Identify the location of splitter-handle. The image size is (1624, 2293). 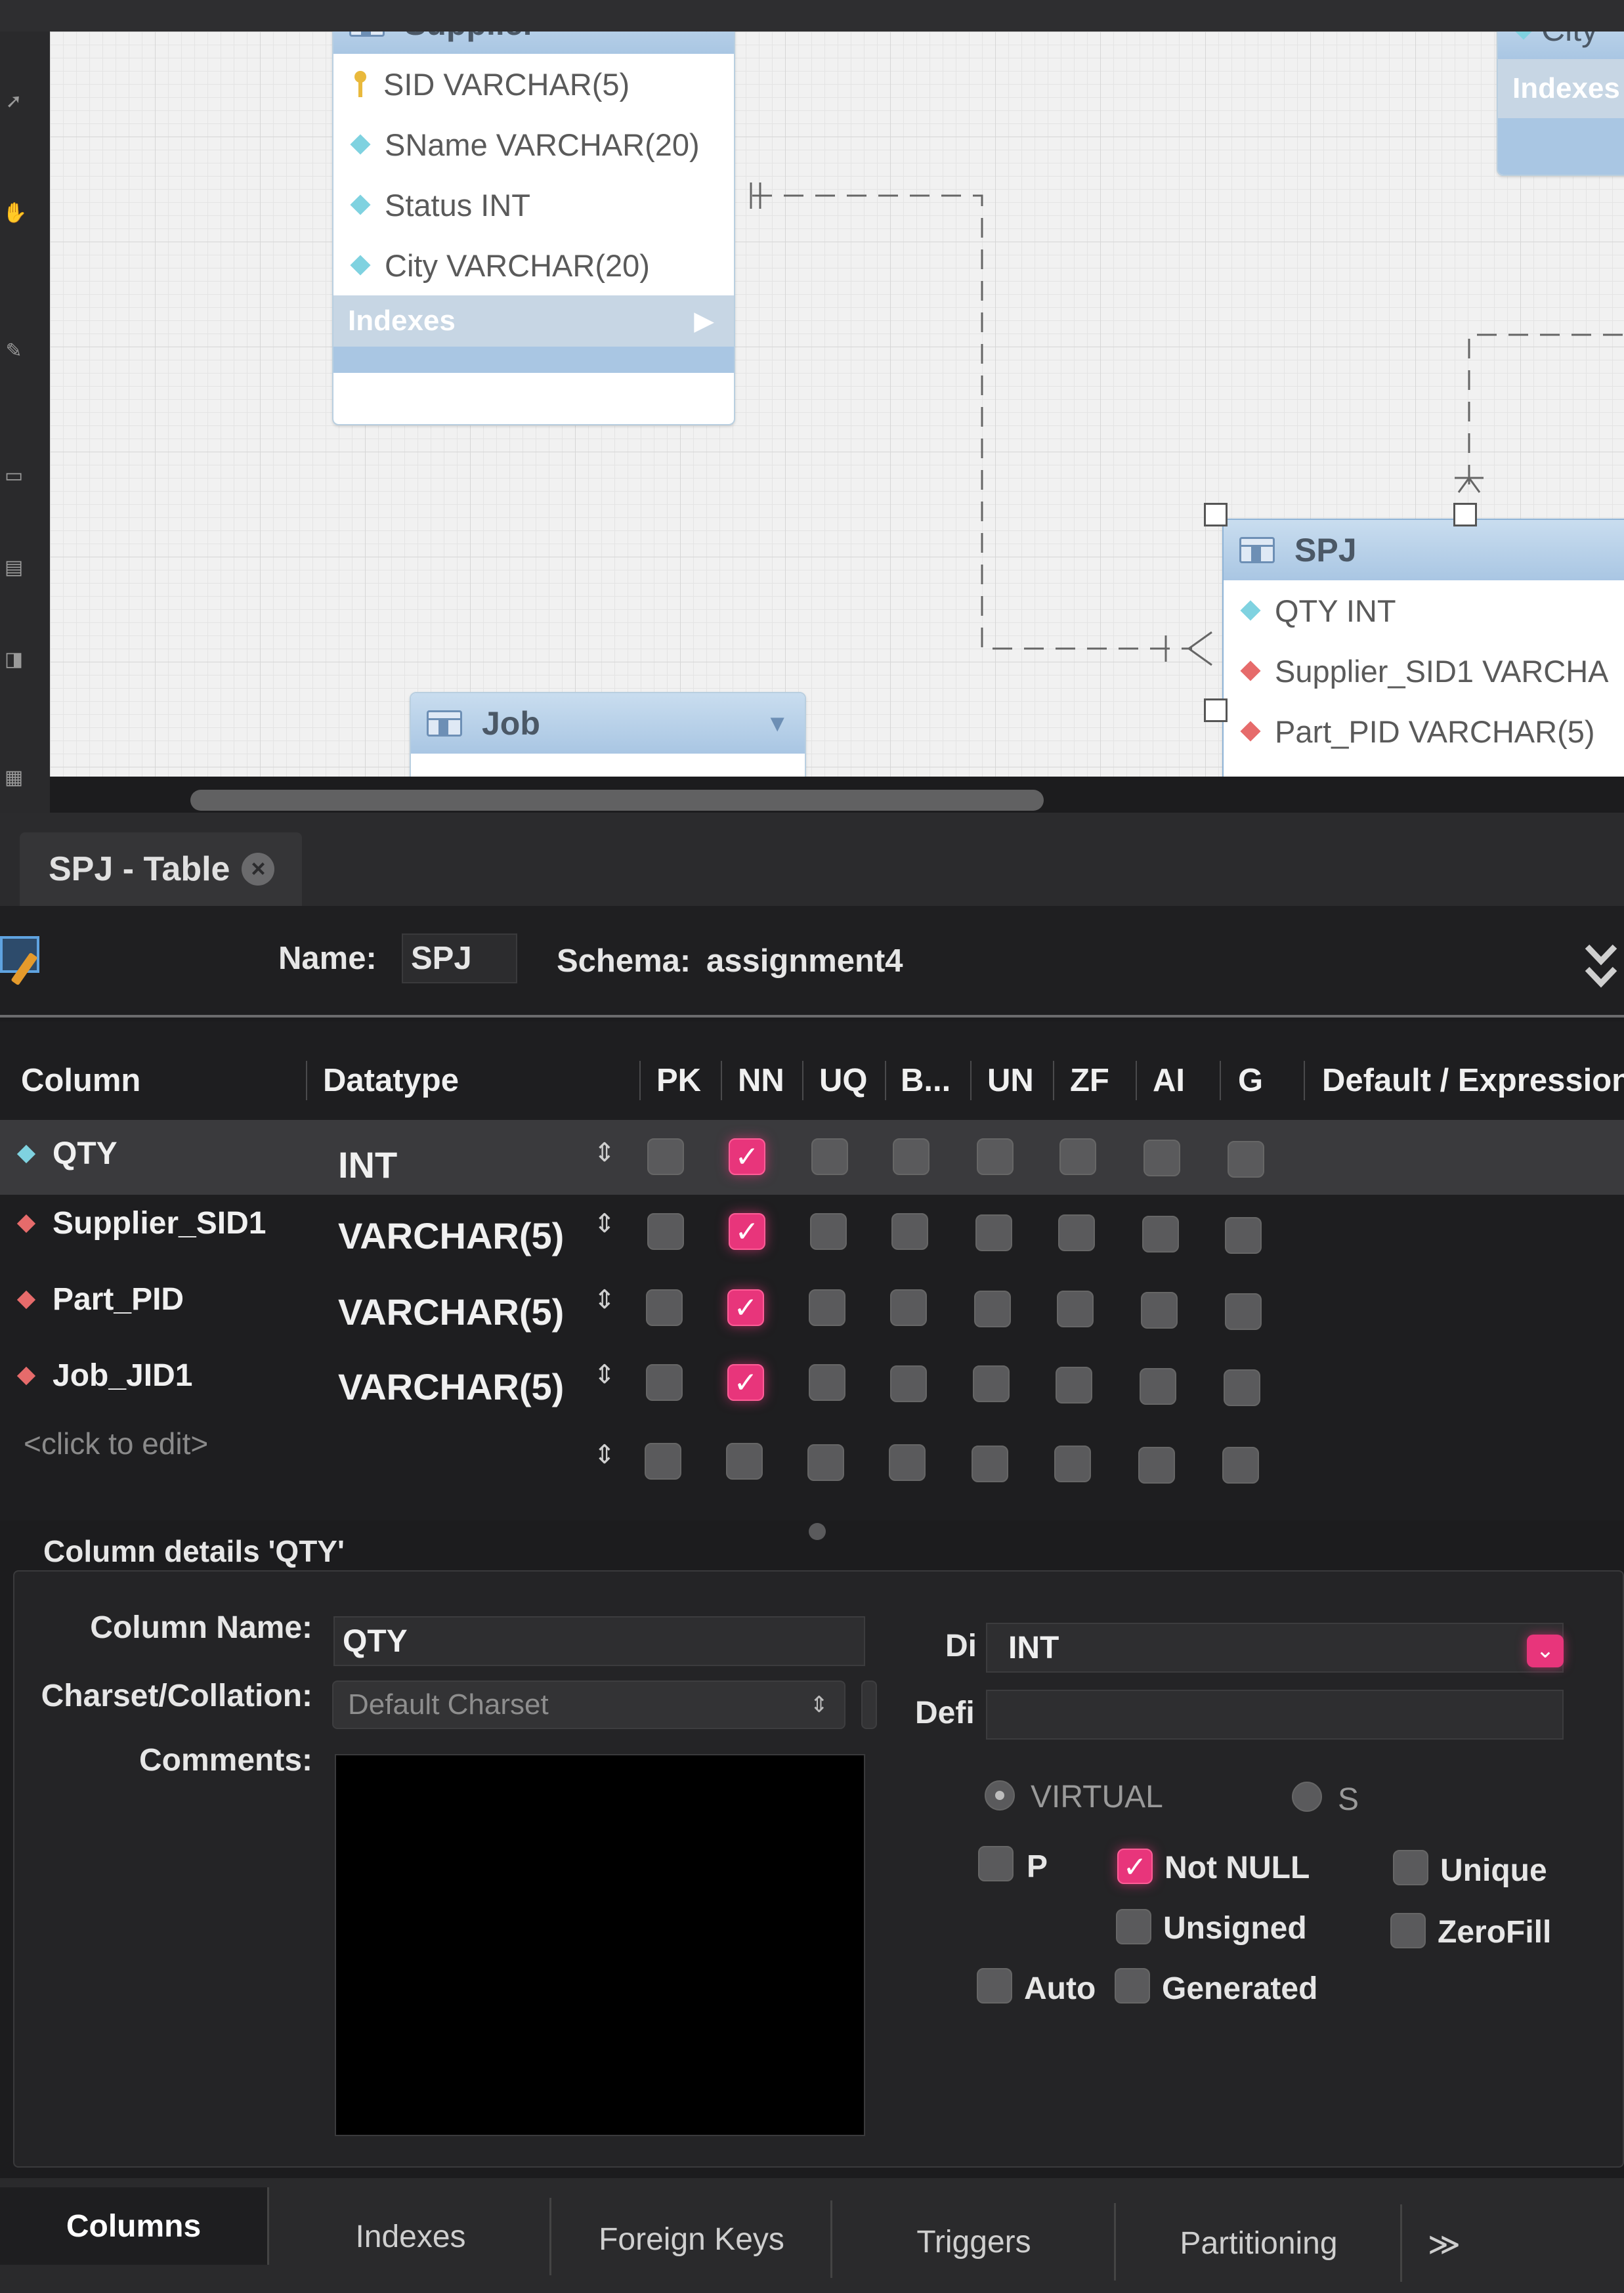
(818, 1531).